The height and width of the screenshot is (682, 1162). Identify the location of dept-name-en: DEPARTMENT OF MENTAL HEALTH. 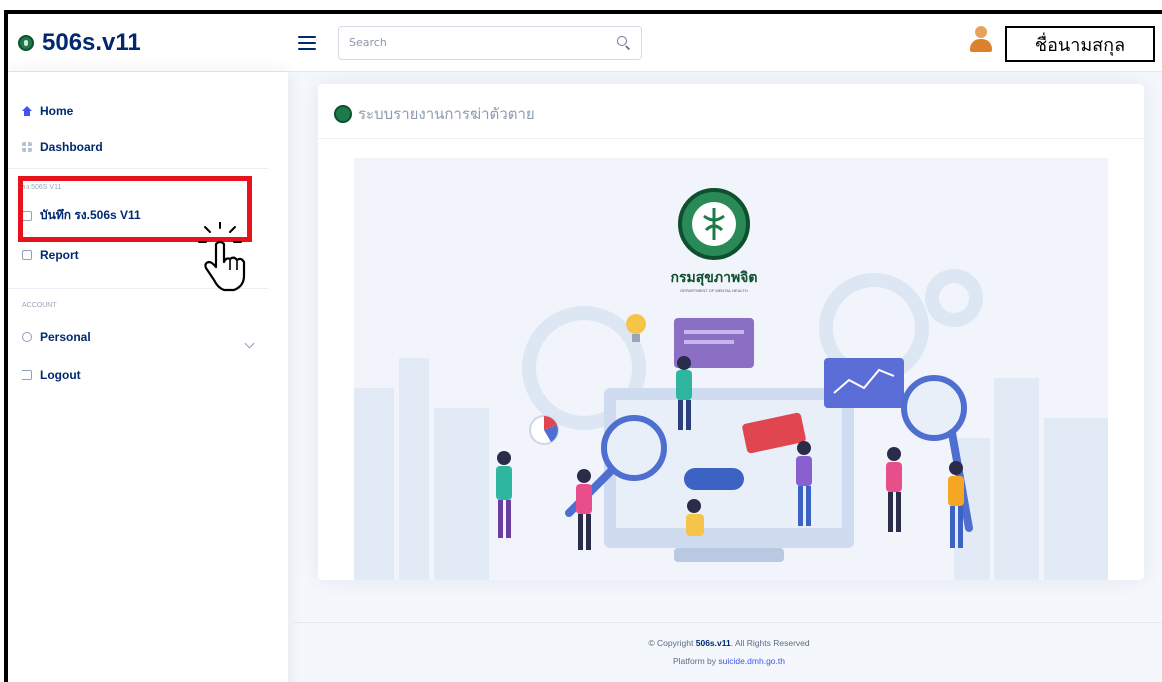
(713, 290).